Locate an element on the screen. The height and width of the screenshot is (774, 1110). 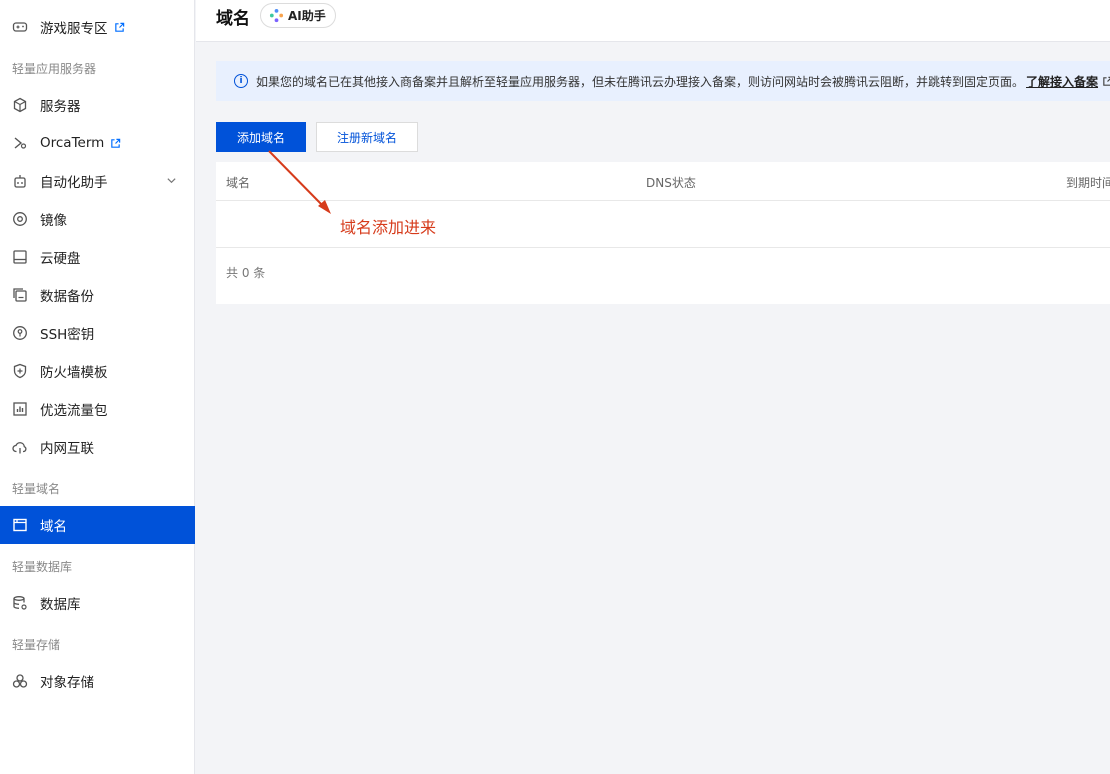
sidebar-item-label: 内网互联 is located at coordinates (67, 449).